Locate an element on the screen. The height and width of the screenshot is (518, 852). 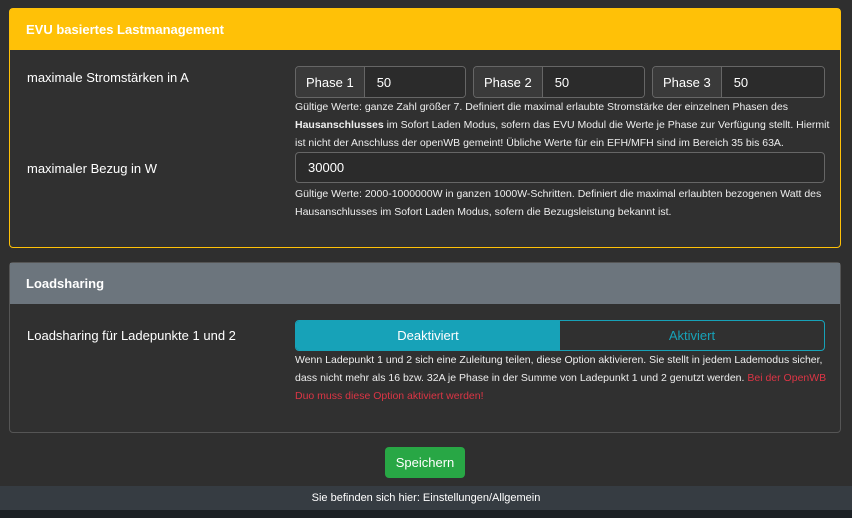
phase3-group: Phase 3 is located at coordinates (738, 82).